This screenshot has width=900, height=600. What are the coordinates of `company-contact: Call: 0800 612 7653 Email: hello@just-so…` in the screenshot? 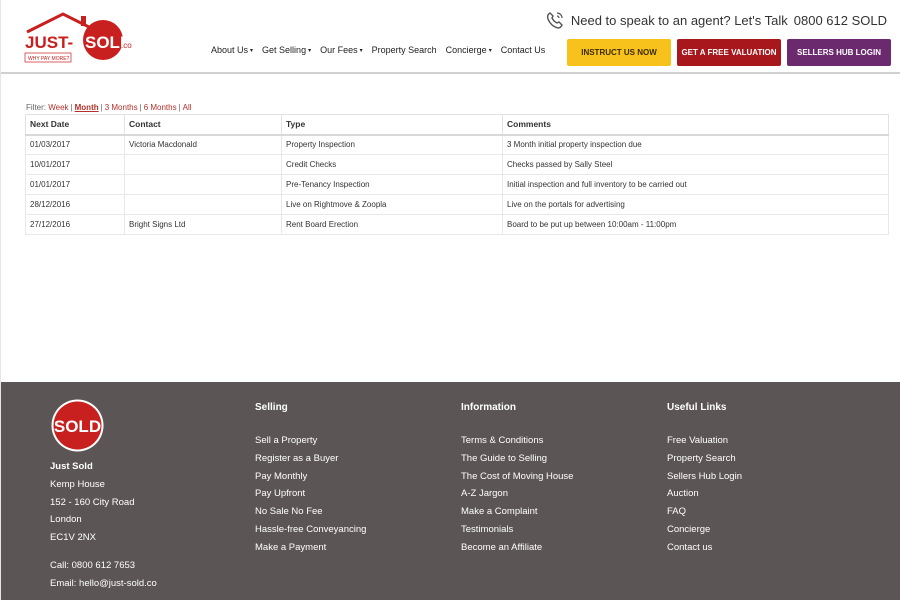 It's located at (103, 575).